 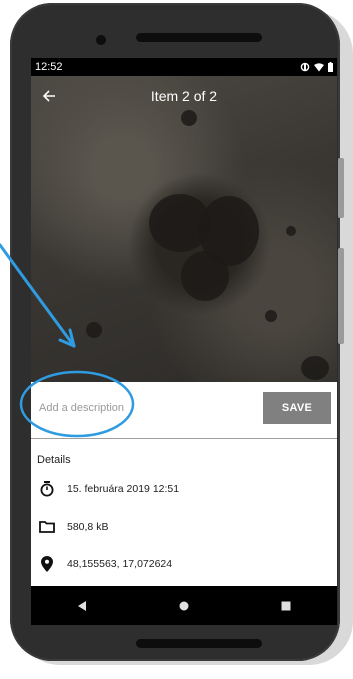 I want to click on divider, so click(x=184, y=438).